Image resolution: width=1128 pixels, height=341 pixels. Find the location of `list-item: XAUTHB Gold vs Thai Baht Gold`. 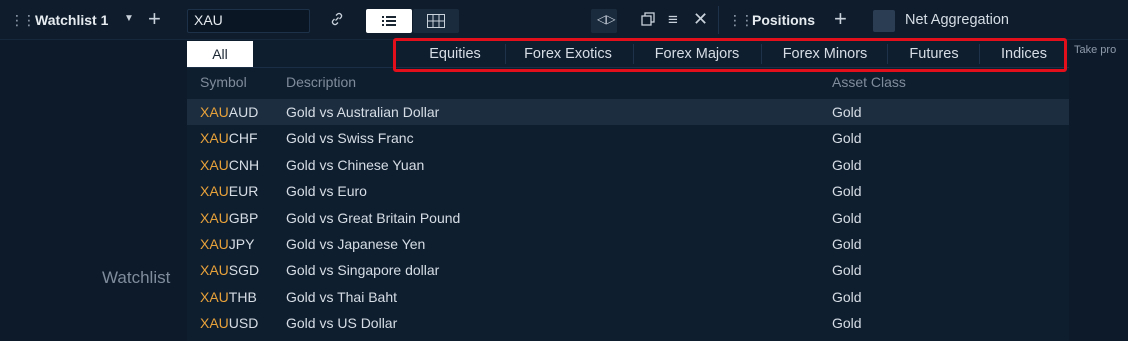

list-item: XAUTHB Gold vs Thai Baht Gold is located at coordinates (628, 297).